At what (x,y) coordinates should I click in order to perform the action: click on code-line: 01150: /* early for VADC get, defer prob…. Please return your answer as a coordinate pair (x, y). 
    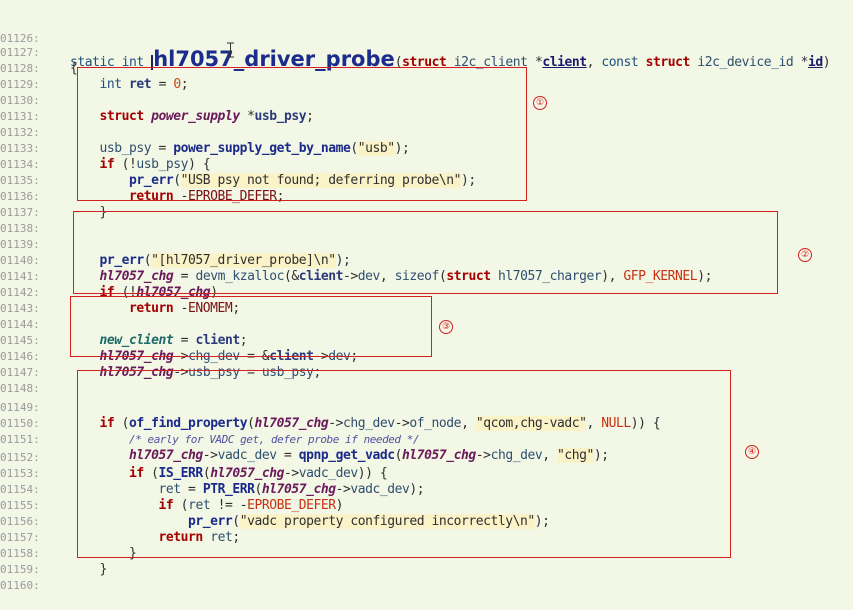
    Looking at the image, I should click on (210, 423).